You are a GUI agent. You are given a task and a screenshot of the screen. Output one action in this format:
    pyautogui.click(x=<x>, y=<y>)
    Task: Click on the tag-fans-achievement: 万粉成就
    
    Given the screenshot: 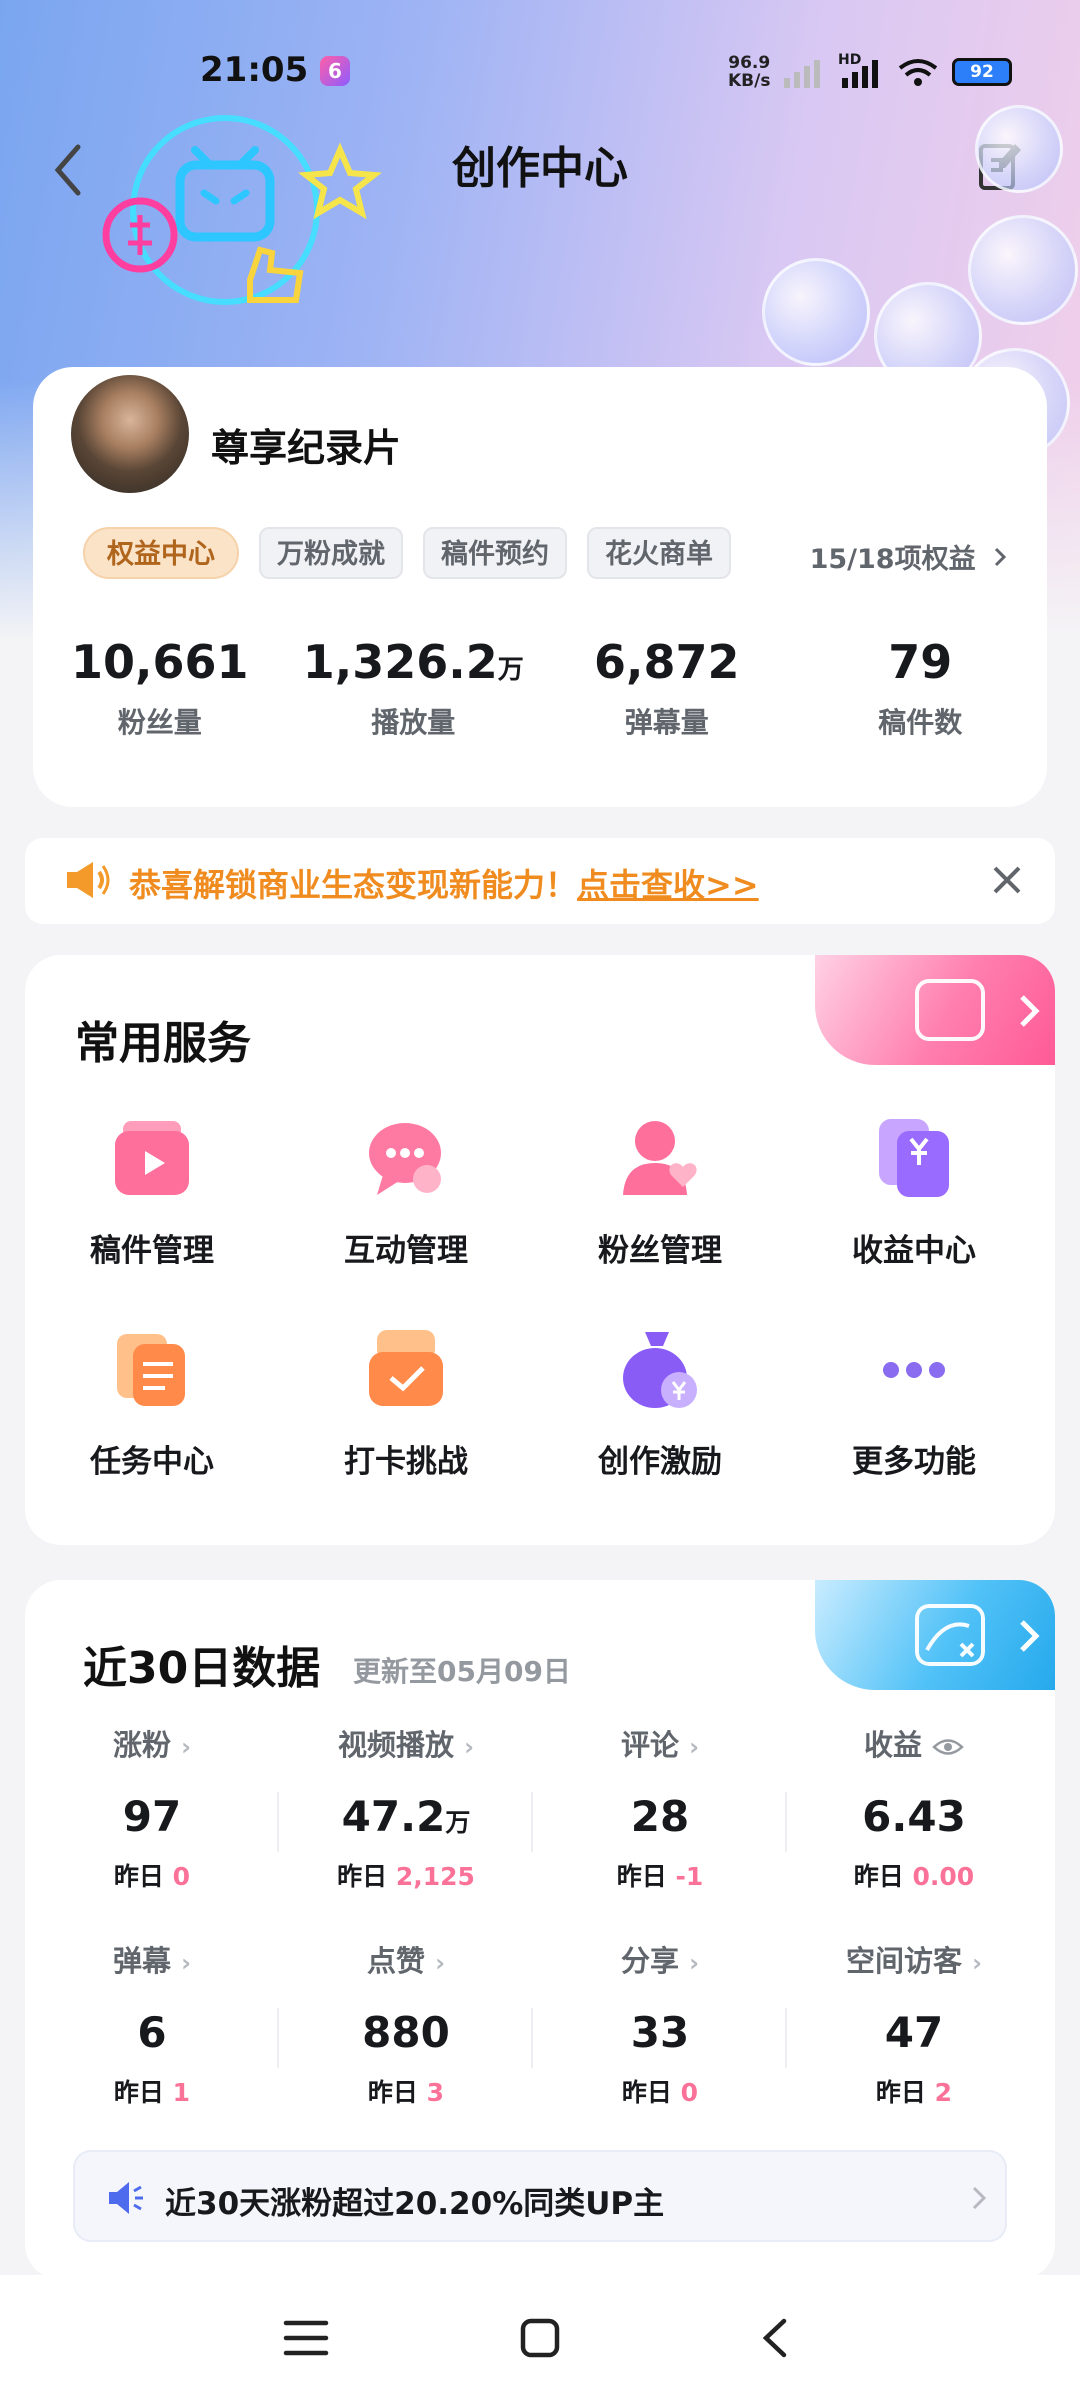 What is the action you would take?
    pyautogui.click(x=331, y=553)
    